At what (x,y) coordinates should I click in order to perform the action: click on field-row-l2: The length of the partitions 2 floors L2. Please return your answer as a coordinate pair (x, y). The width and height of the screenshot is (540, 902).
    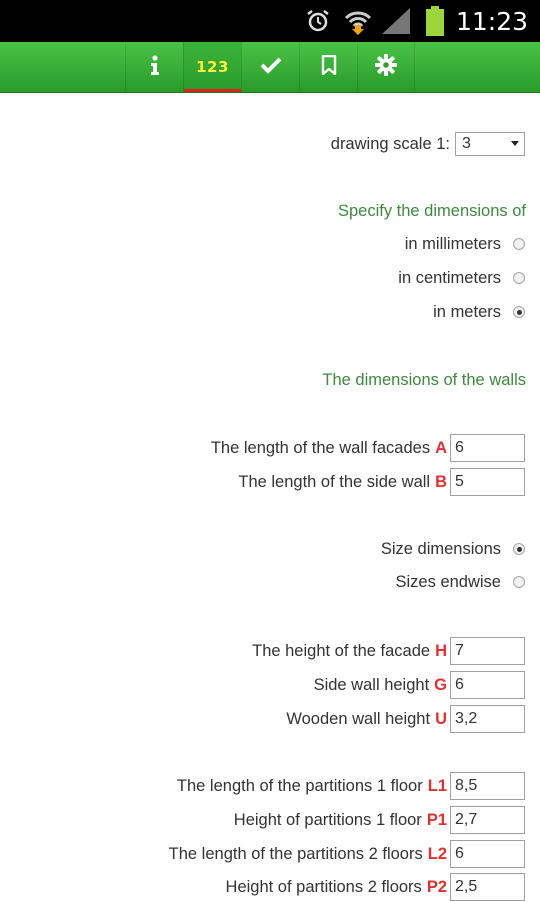
    Looking at the image, I should click on (347, 854).